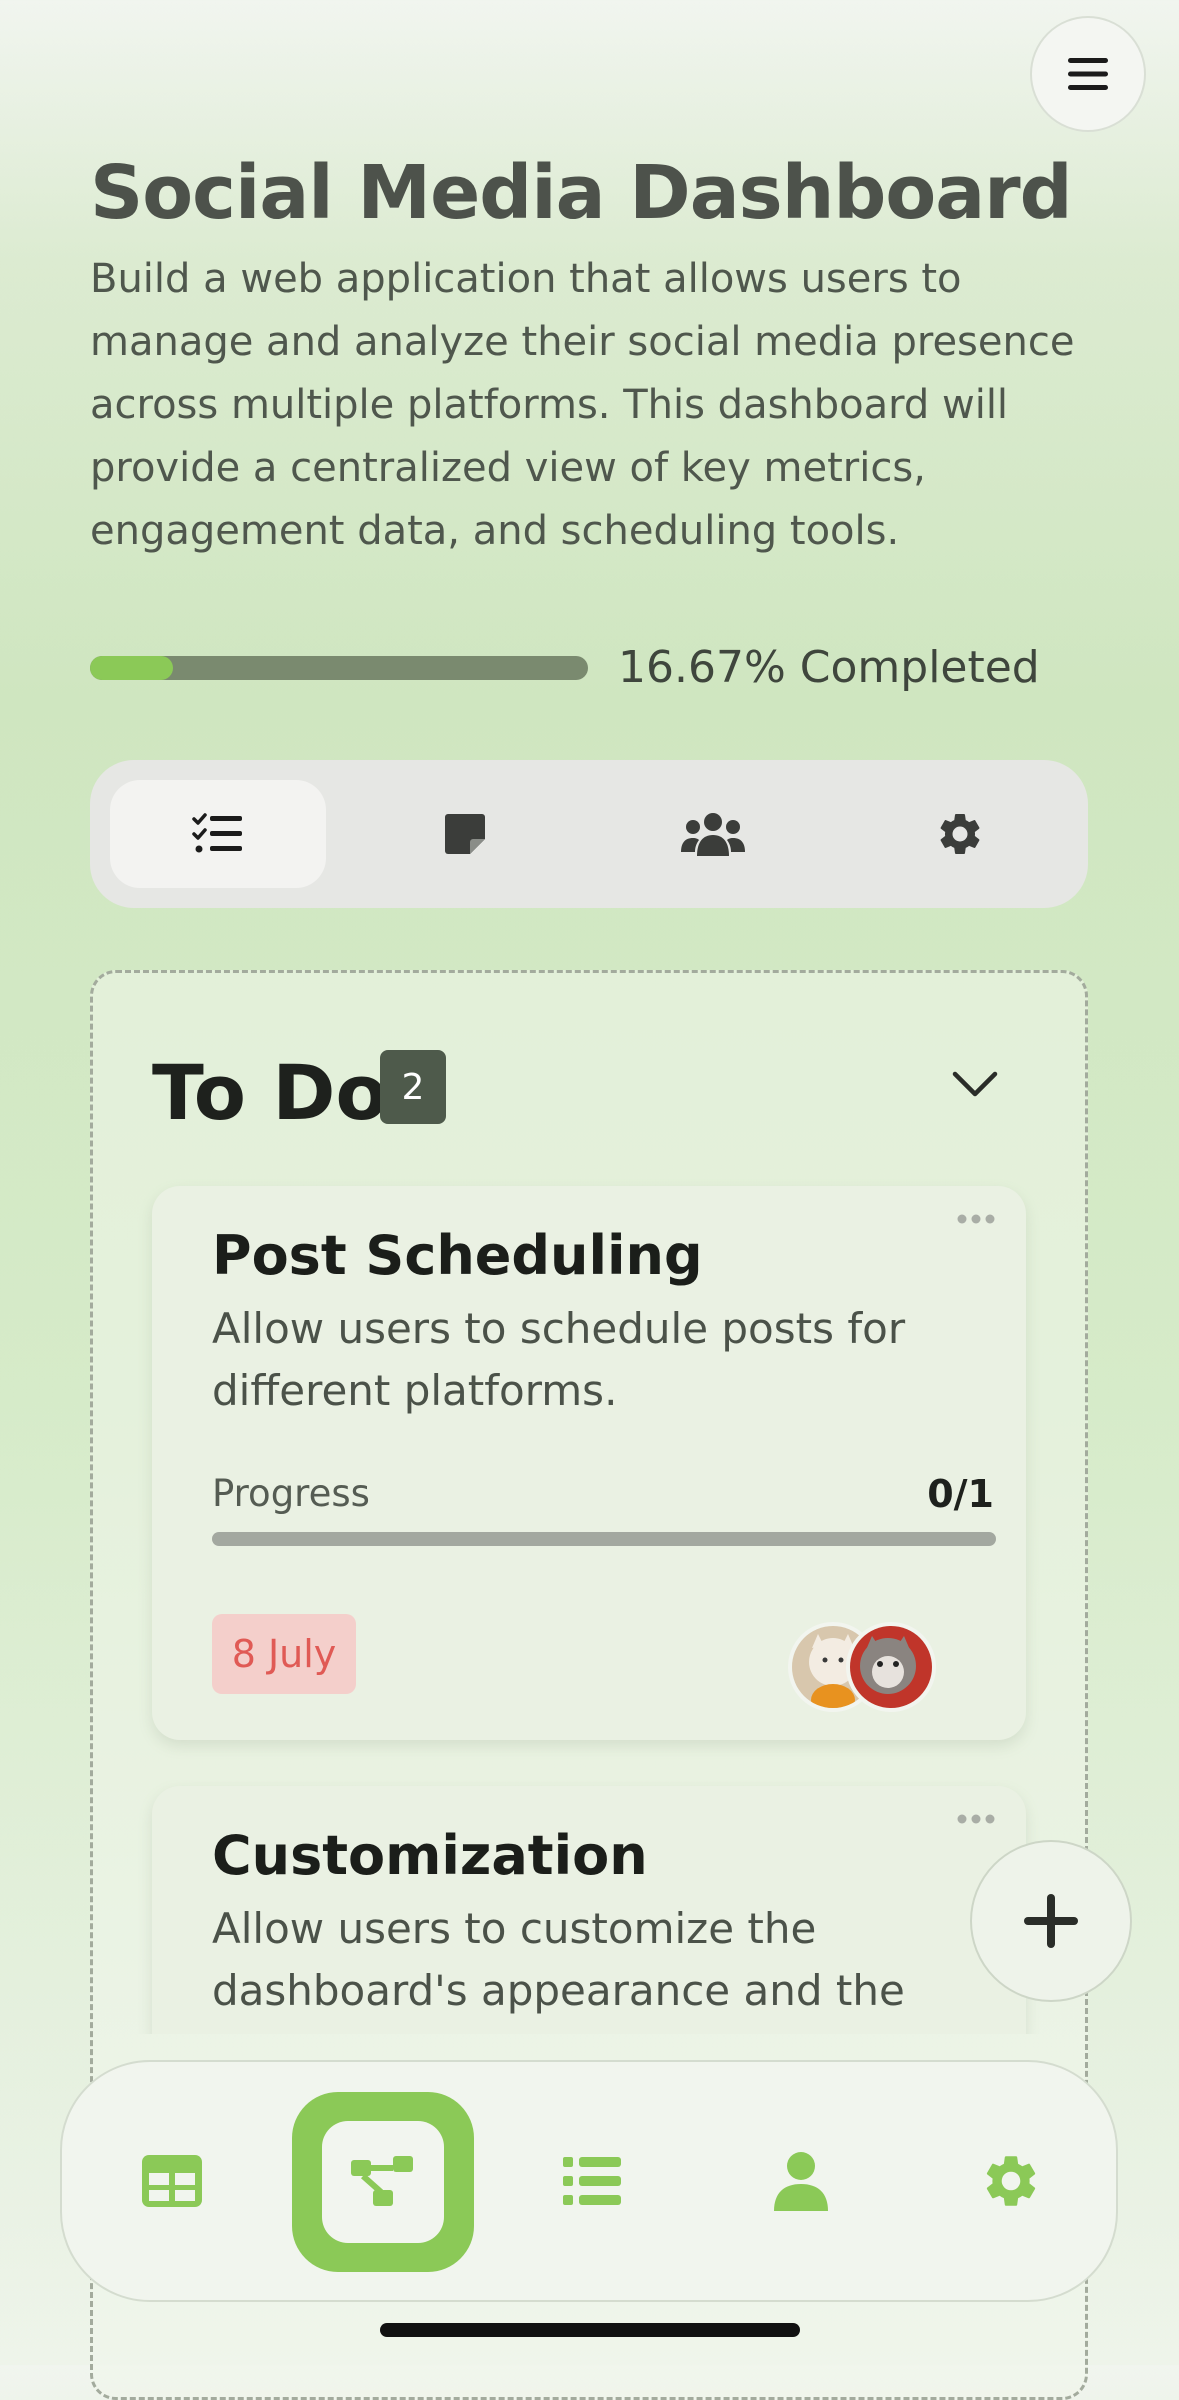  I want to click on nav-workflow, so click(383, 2182).